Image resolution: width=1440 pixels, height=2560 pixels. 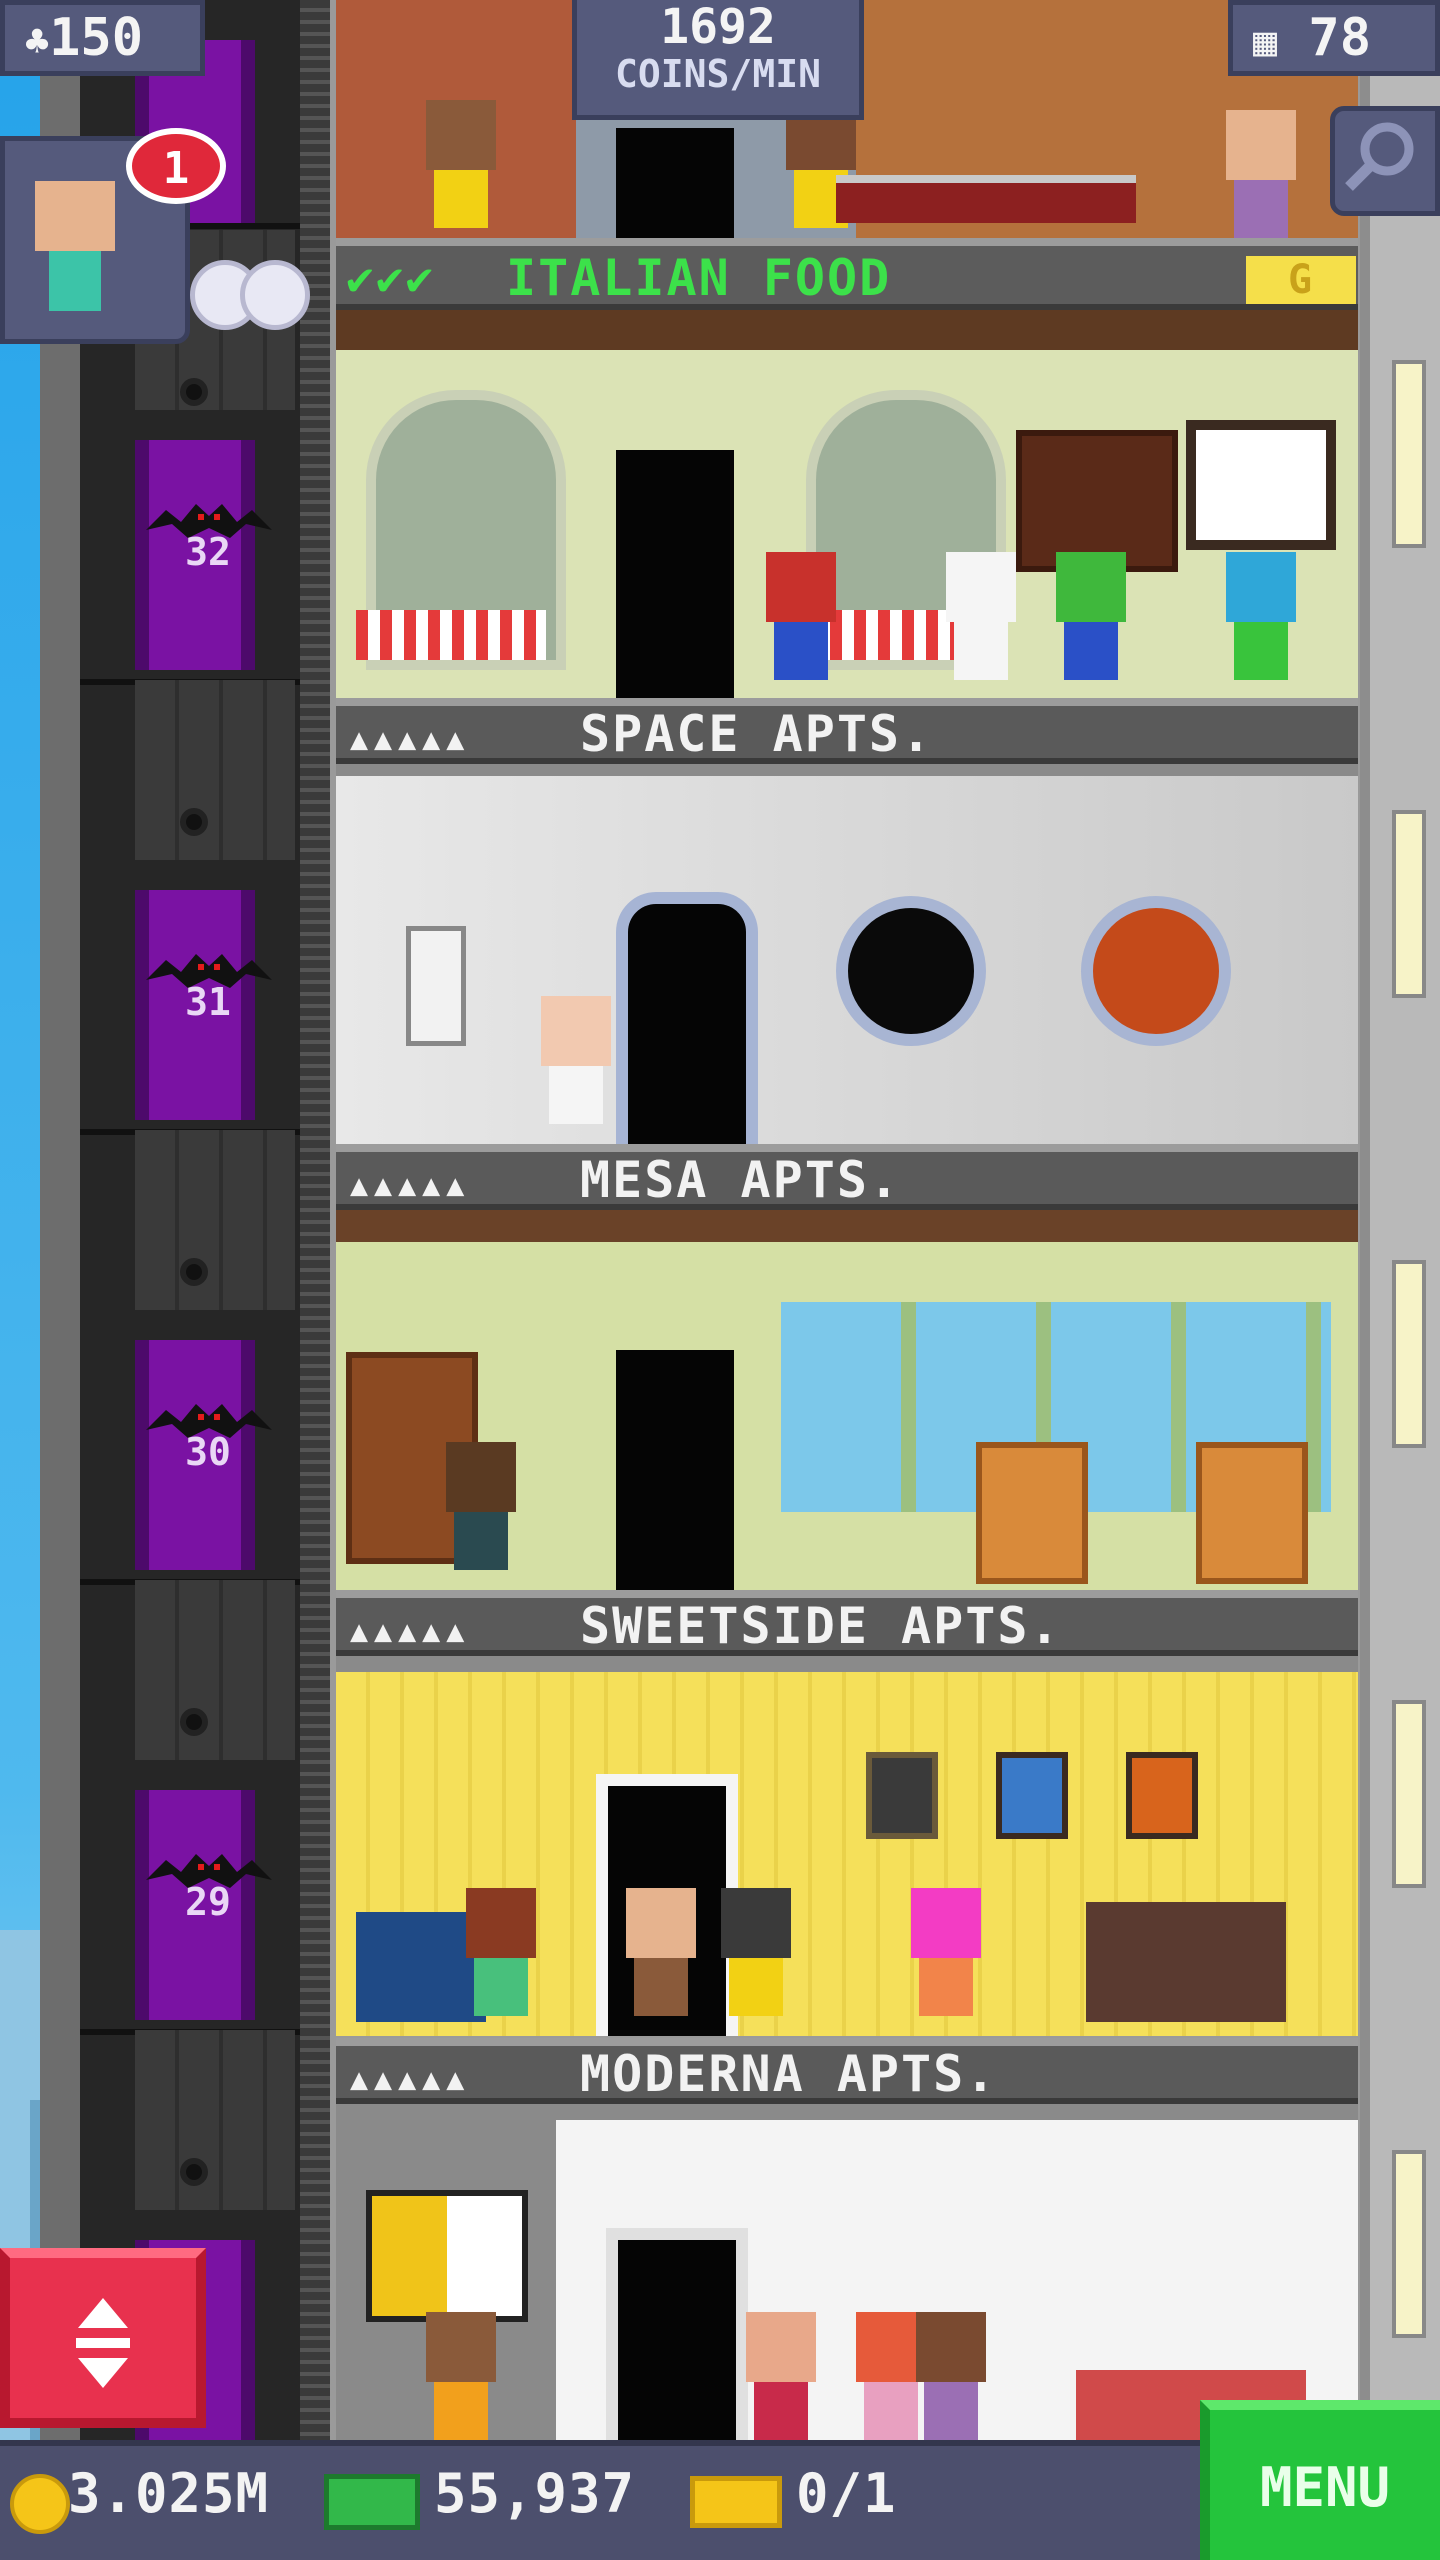 I want to click on elevator-floor-31: 31, so click(x=190, y=907).